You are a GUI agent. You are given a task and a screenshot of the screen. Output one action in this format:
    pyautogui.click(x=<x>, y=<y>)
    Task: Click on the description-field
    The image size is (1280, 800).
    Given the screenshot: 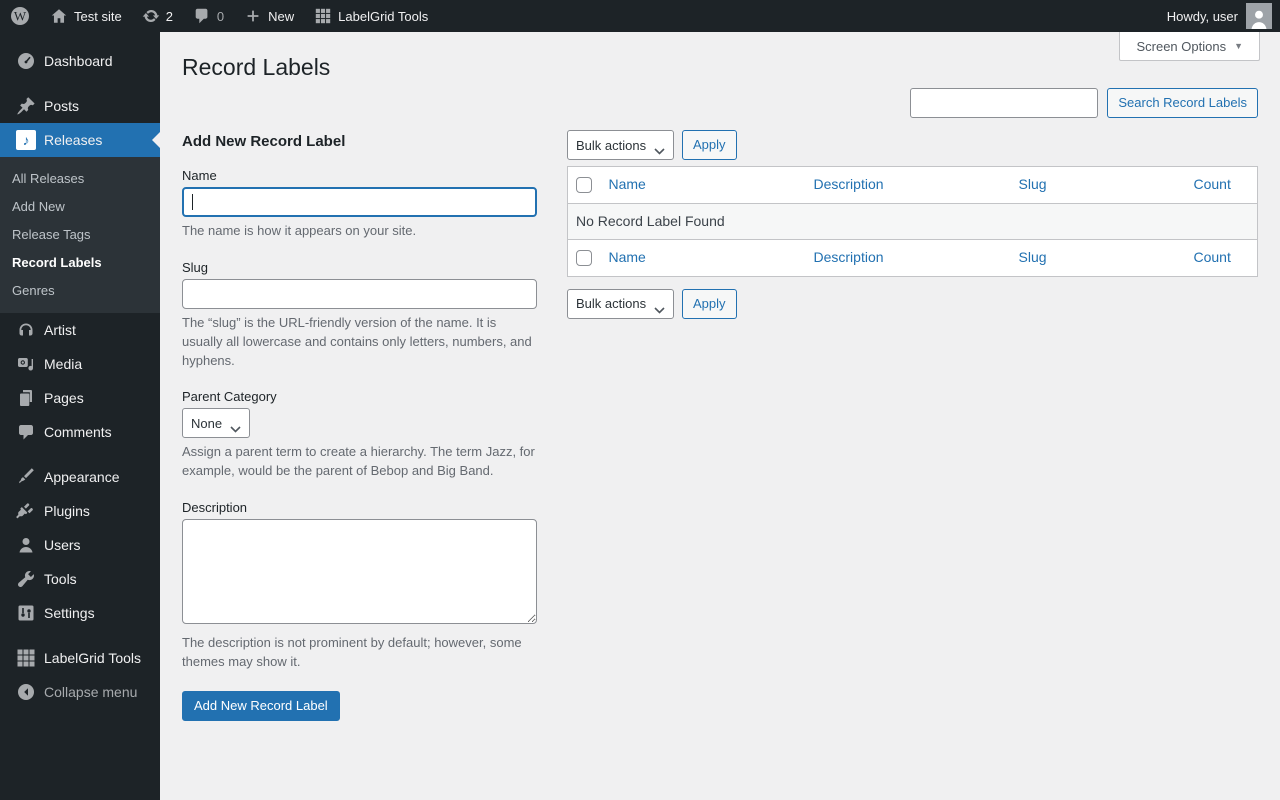 What is the action you would take?
    pyautogui.click(x=359, y=572)
    